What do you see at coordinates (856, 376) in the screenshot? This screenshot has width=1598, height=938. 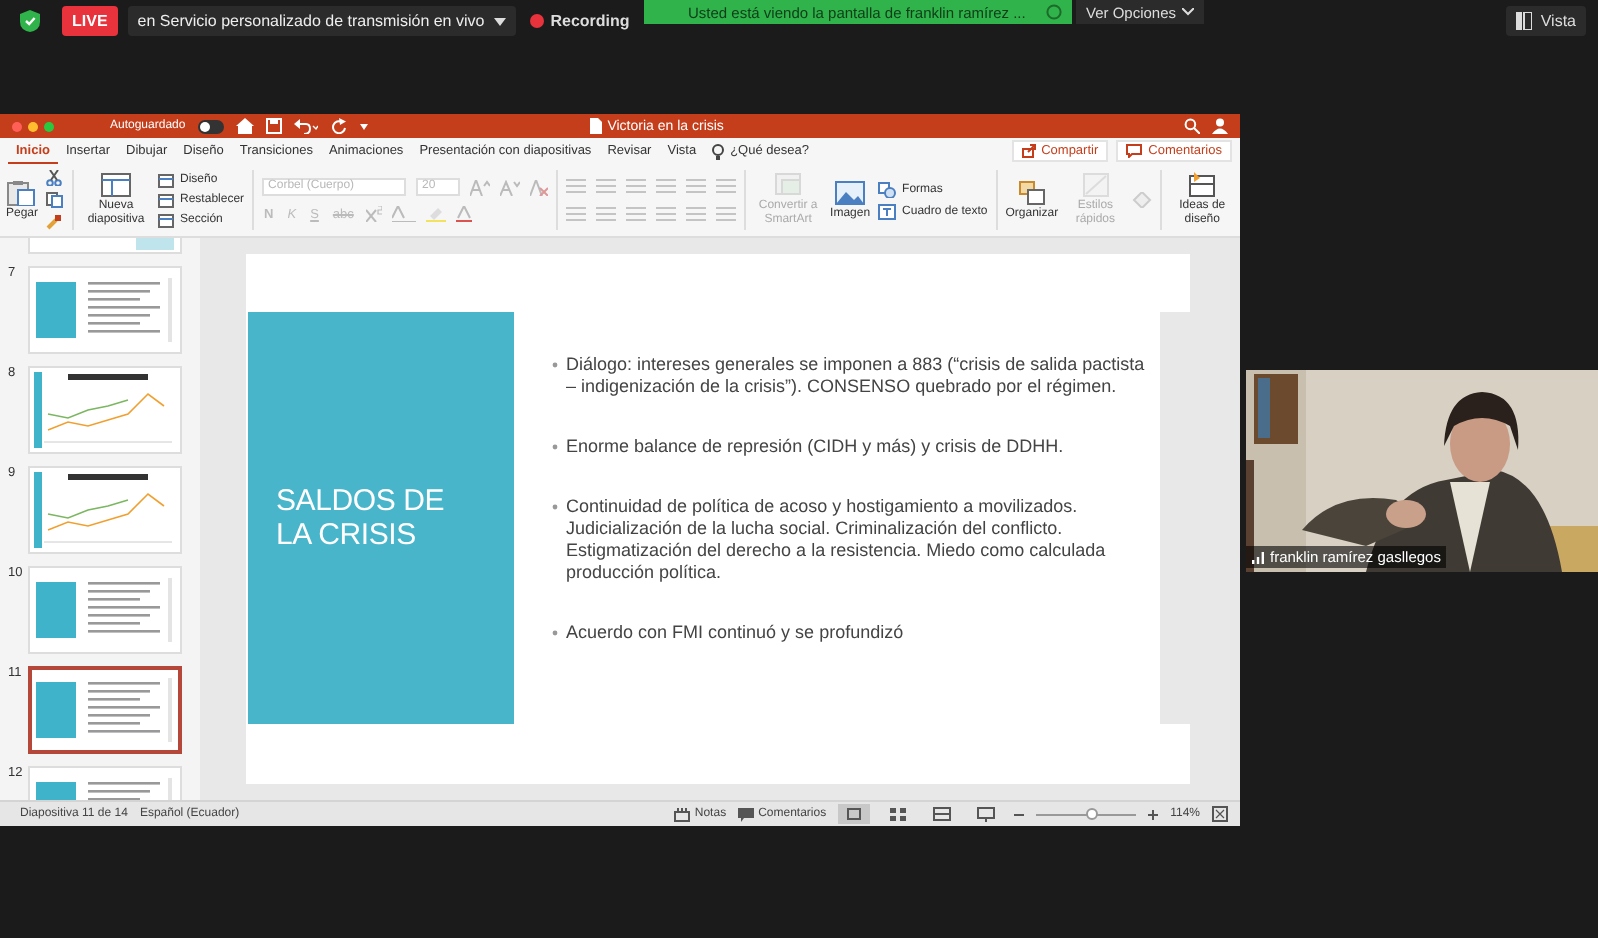 I see `bullet-text: Diálogo: intereses generales se imponen a 883 (“crisis de salida pactista – indigenización de la crisis”). CONSENSO quebrado por el régimen.` at bounding box center [856, 376].